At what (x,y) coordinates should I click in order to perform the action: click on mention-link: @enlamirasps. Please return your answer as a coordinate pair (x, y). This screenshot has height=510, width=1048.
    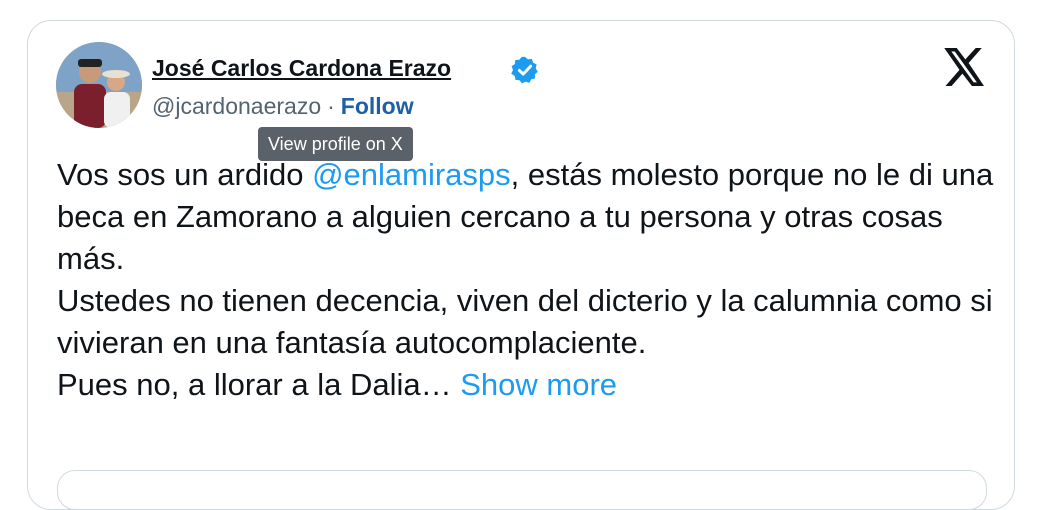
    Looking at the image, I should click on (411, 174).